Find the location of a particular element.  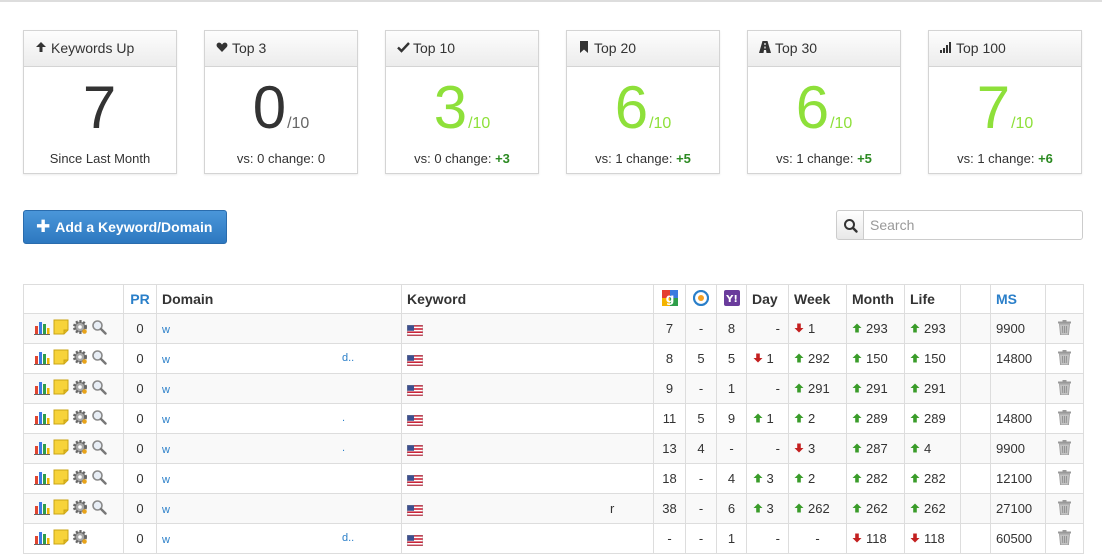

bing-rank-cell: - is located at coordinates (701, 479).